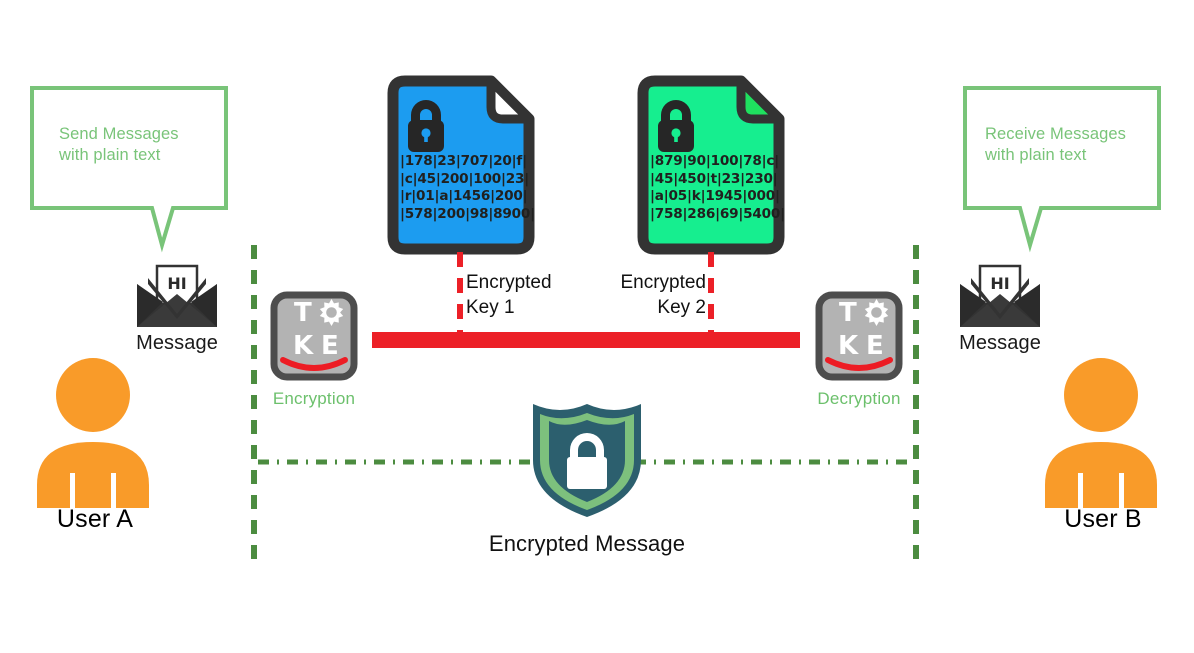 The height and width of the screenshot is (653, 1194). Describe the element at coordinates (848, 346) in the screenshot. I see `token-letter-k-decryption: K` at that location.